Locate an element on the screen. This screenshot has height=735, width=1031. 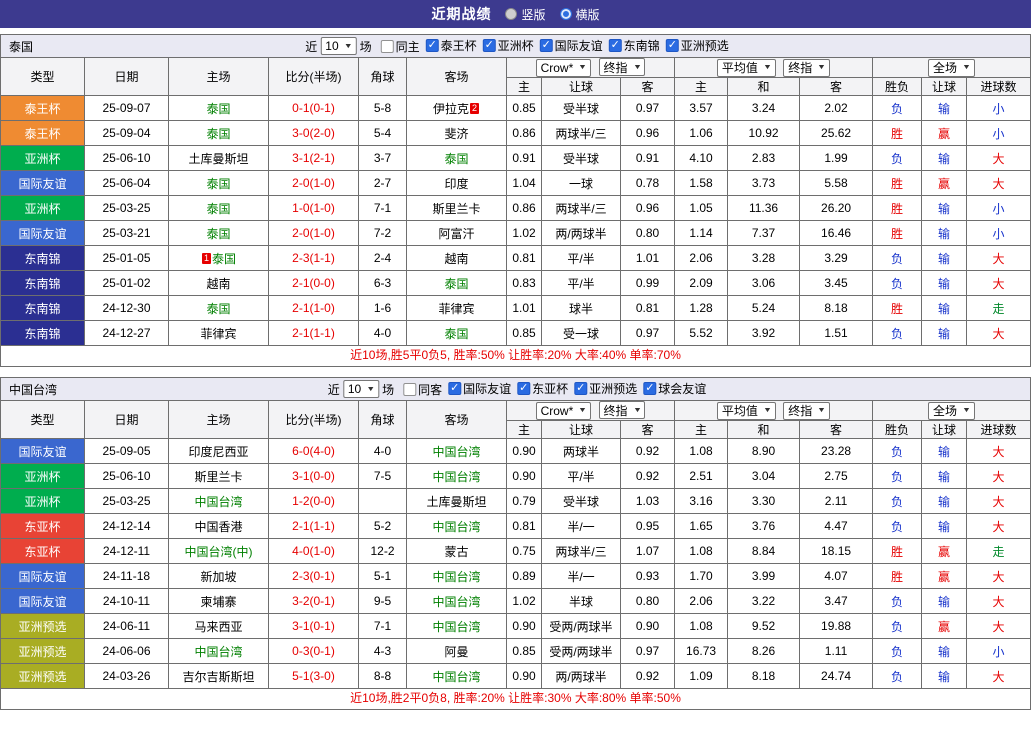
home-team: 印度尼西亚 is located at coordinates (218, 451).